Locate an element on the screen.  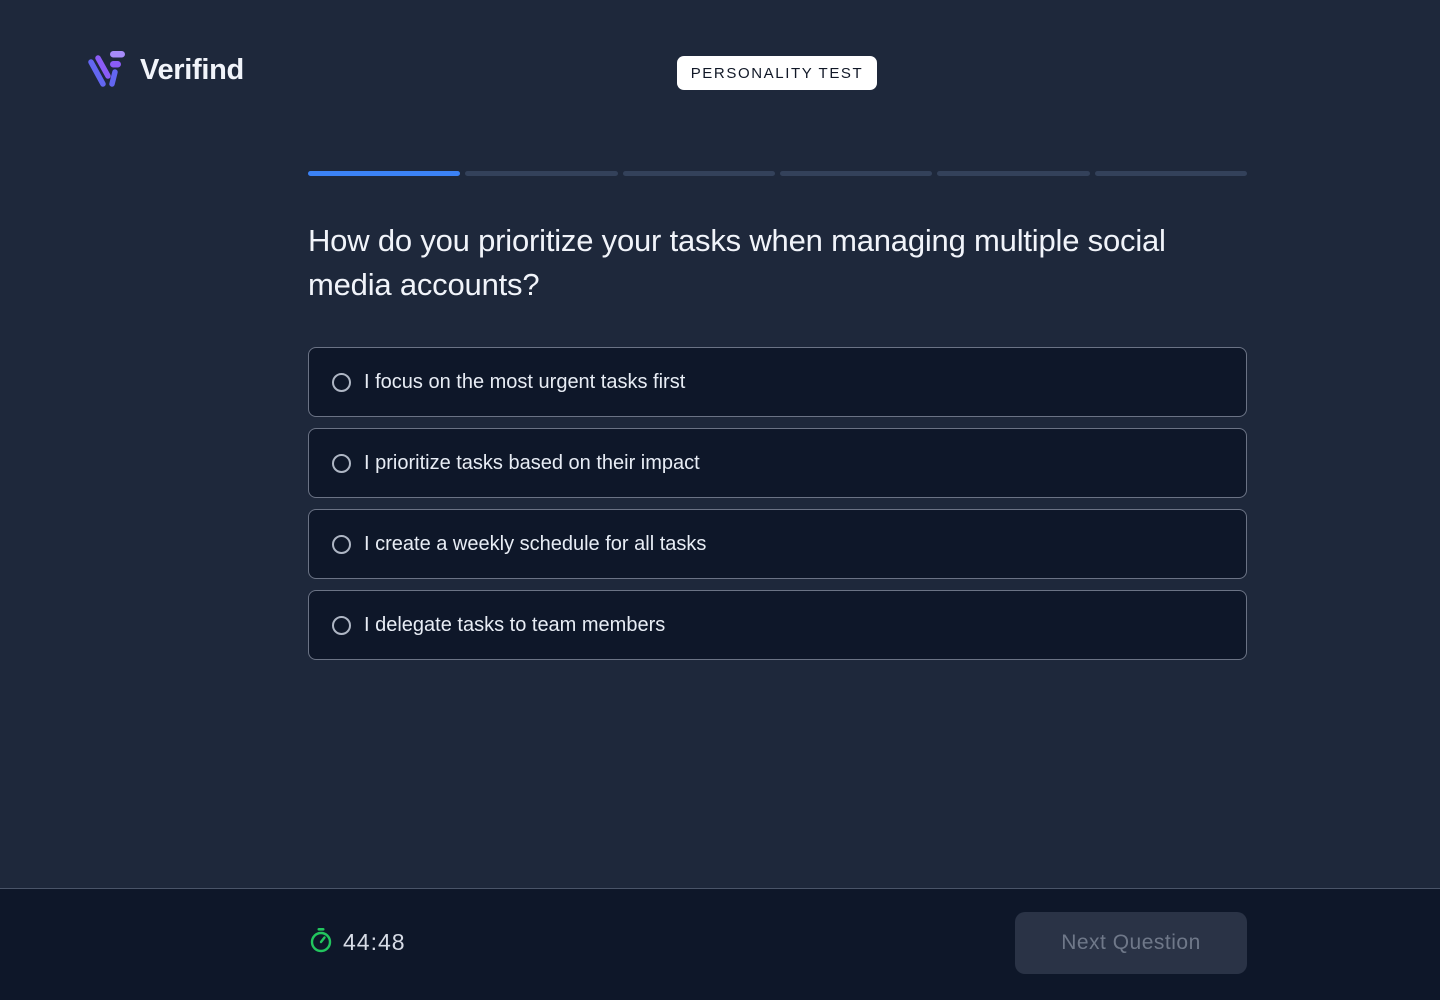
answer-option-1: I focus on the most urgent tasks first is located at coordinates (777, 382).